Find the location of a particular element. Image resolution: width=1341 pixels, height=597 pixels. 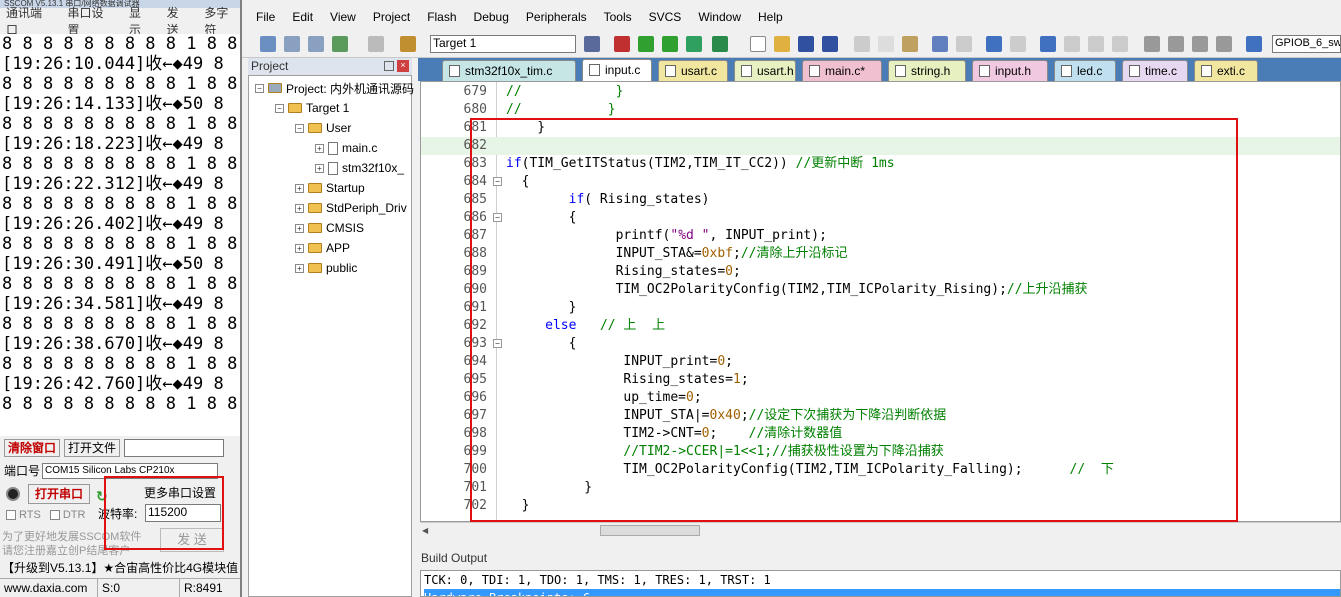

ide-menu-edit: Edit is located at coordinates (302, 17).